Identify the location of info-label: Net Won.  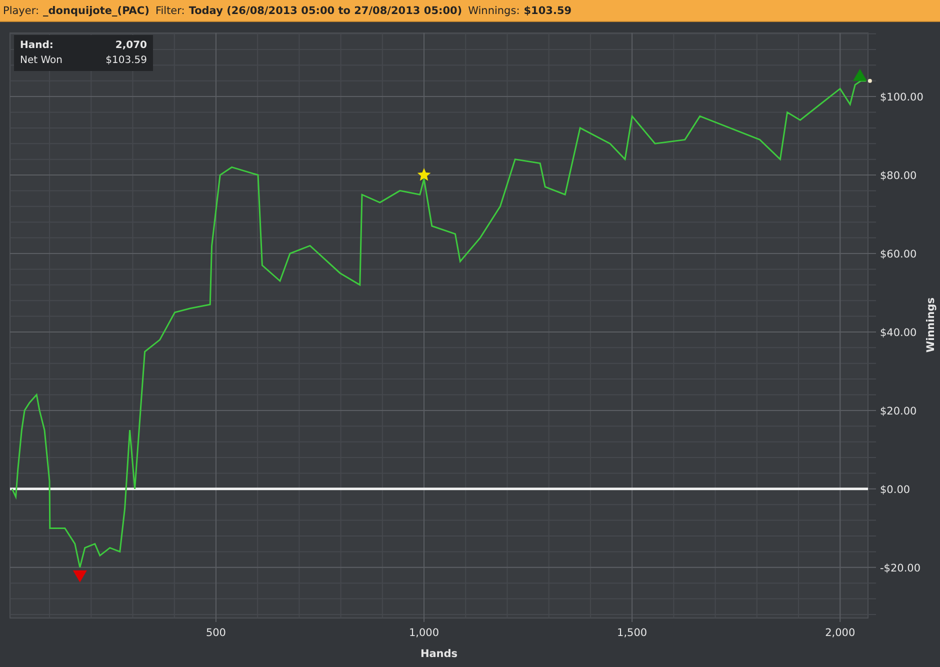
(41, 61).